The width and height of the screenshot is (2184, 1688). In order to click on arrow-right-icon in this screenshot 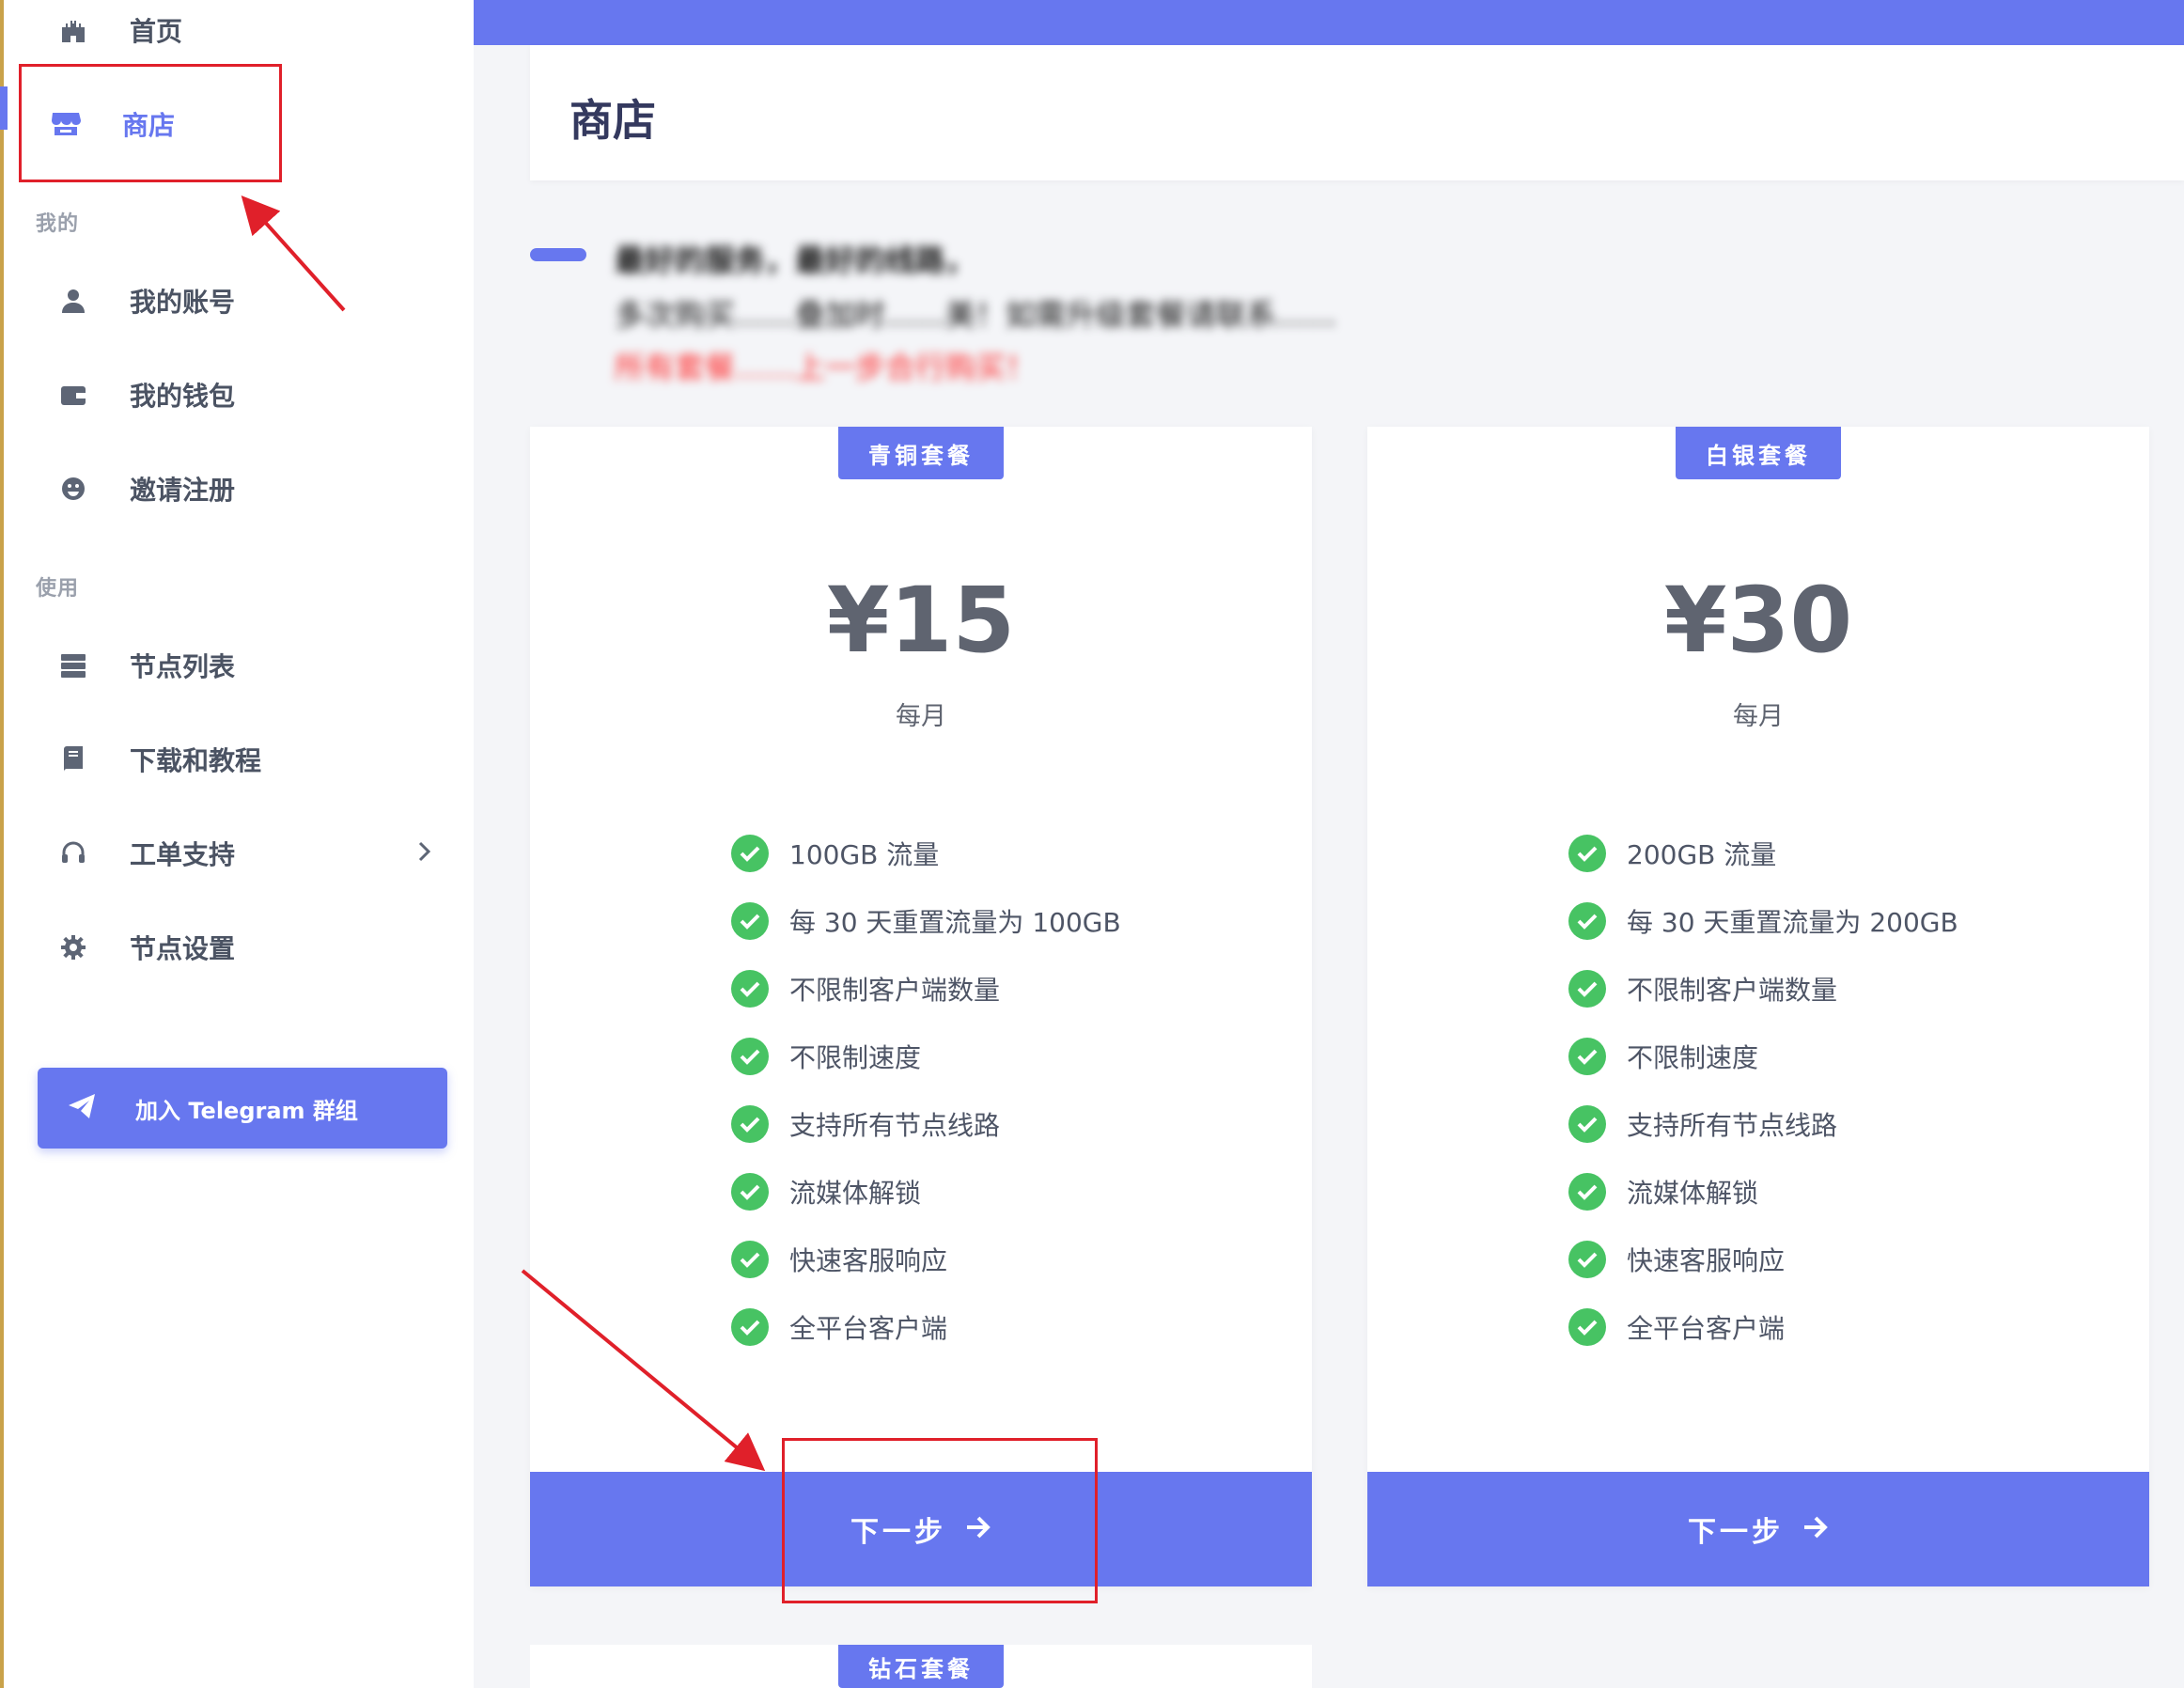, I will do `click(1815, 1529)`.